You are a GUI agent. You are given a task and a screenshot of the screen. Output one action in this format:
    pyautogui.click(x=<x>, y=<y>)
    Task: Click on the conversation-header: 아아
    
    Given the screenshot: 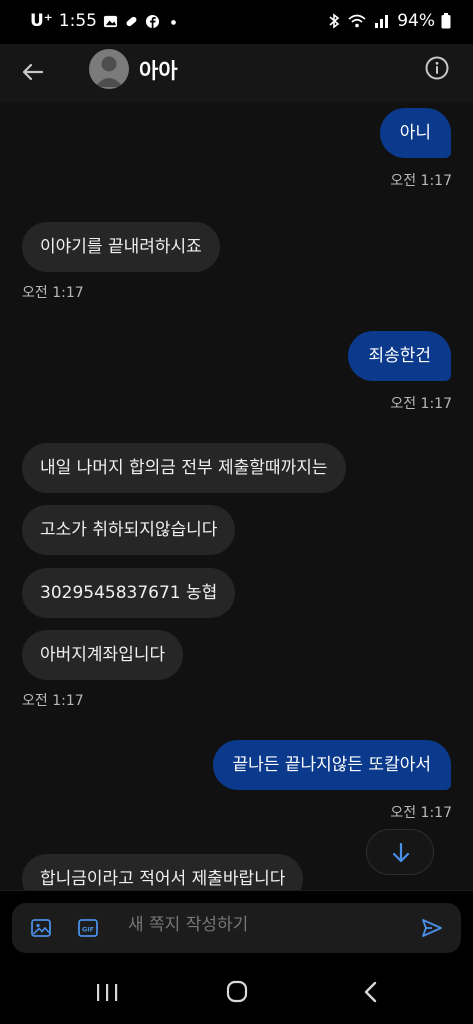 What is the action you would take?
    pyautogui.click(x=236, y=73)
    